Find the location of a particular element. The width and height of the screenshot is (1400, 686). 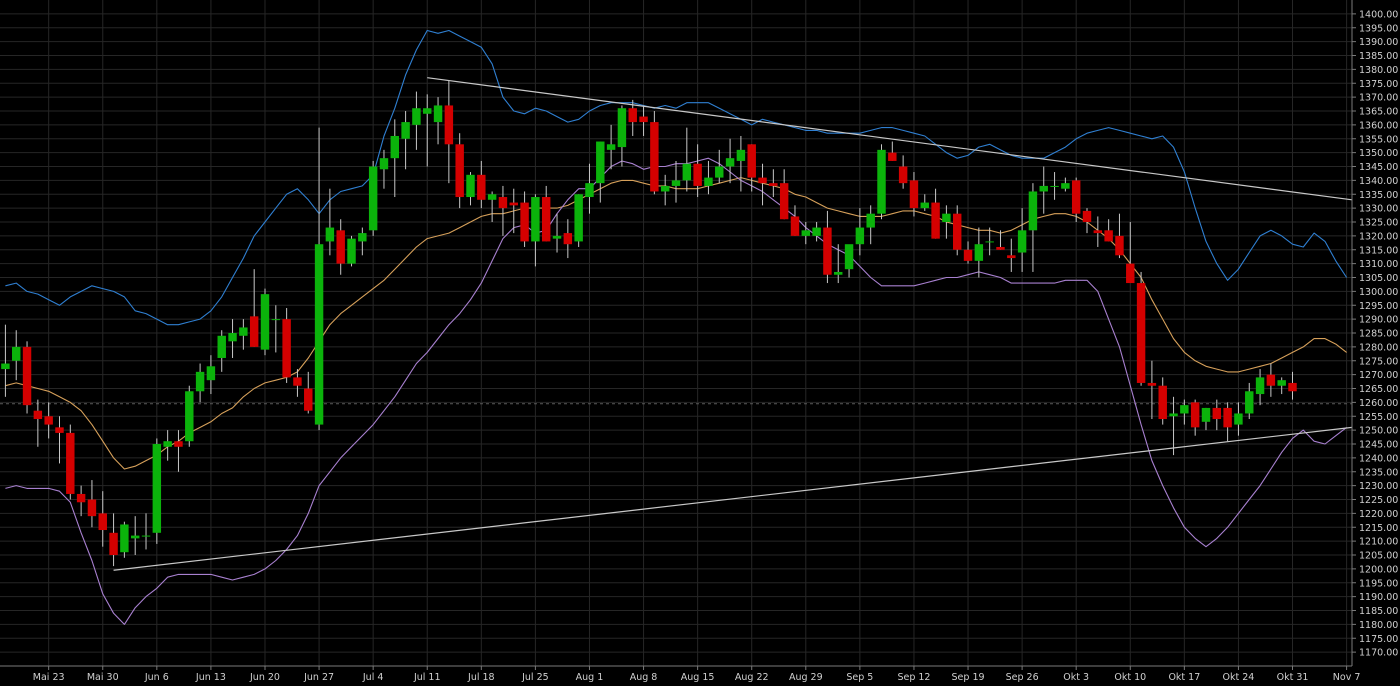

y-tick-label: 1375.00 is located at coordinates (1378, 84).